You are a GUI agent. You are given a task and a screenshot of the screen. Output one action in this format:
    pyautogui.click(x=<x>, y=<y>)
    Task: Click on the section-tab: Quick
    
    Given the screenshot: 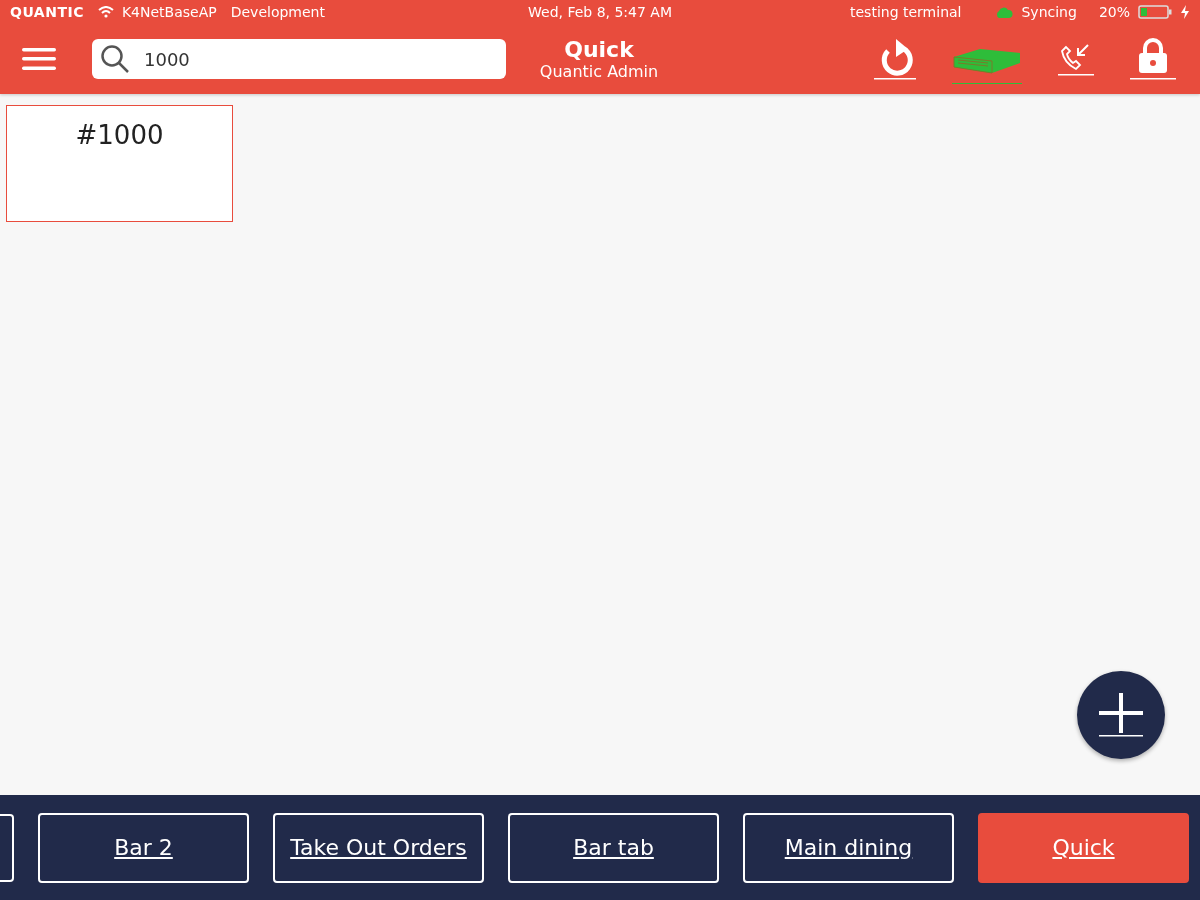 What is the action you would take?
    pyautogui.click(x=1083, y=847)
    